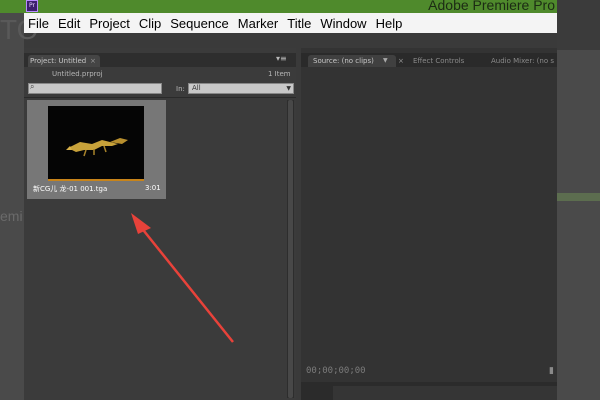 This screenshot has width=600, height=400. I want to click on vertical-scrollbar, so click(290, 249).